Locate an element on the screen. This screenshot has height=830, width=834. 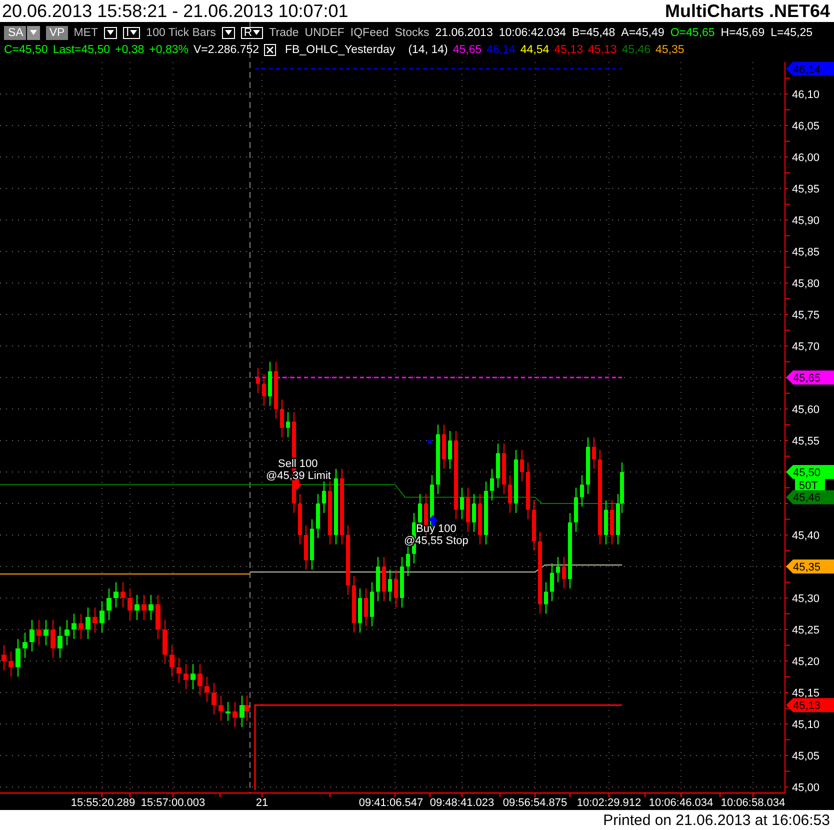
symbol-info: H=45,69 is located at coordinates (742, 32).